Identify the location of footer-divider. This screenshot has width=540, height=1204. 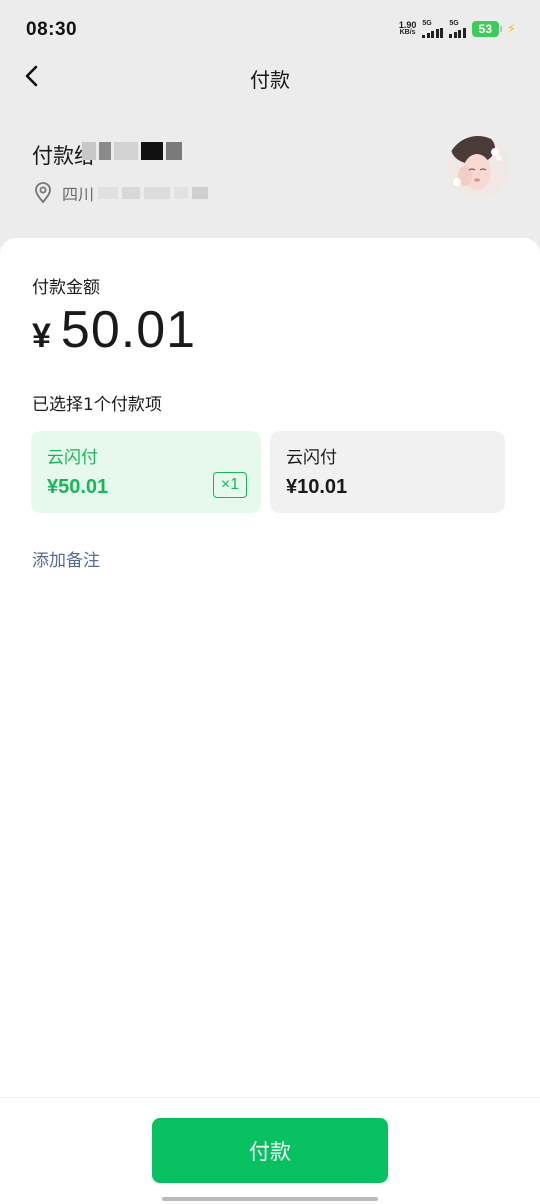
(270, 1097).